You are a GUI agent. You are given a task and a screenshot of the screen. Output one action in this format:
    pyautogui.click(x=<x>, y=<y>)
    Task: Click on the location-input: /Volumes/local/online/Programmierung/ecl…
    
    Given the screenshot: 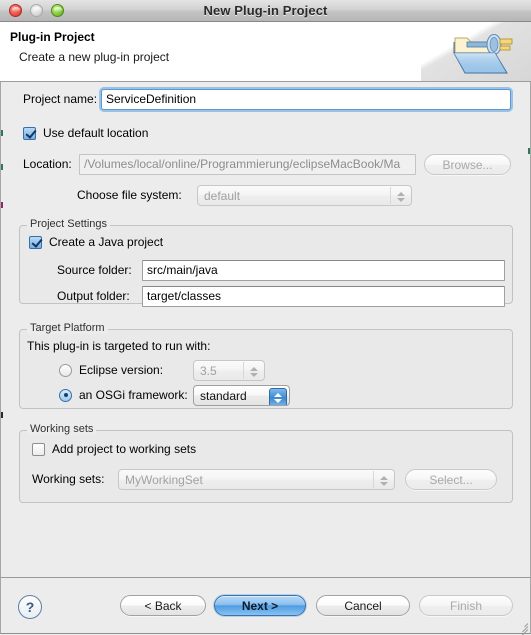 What is the action you would take?
    pyautogui.click(x=247, y=164)
    